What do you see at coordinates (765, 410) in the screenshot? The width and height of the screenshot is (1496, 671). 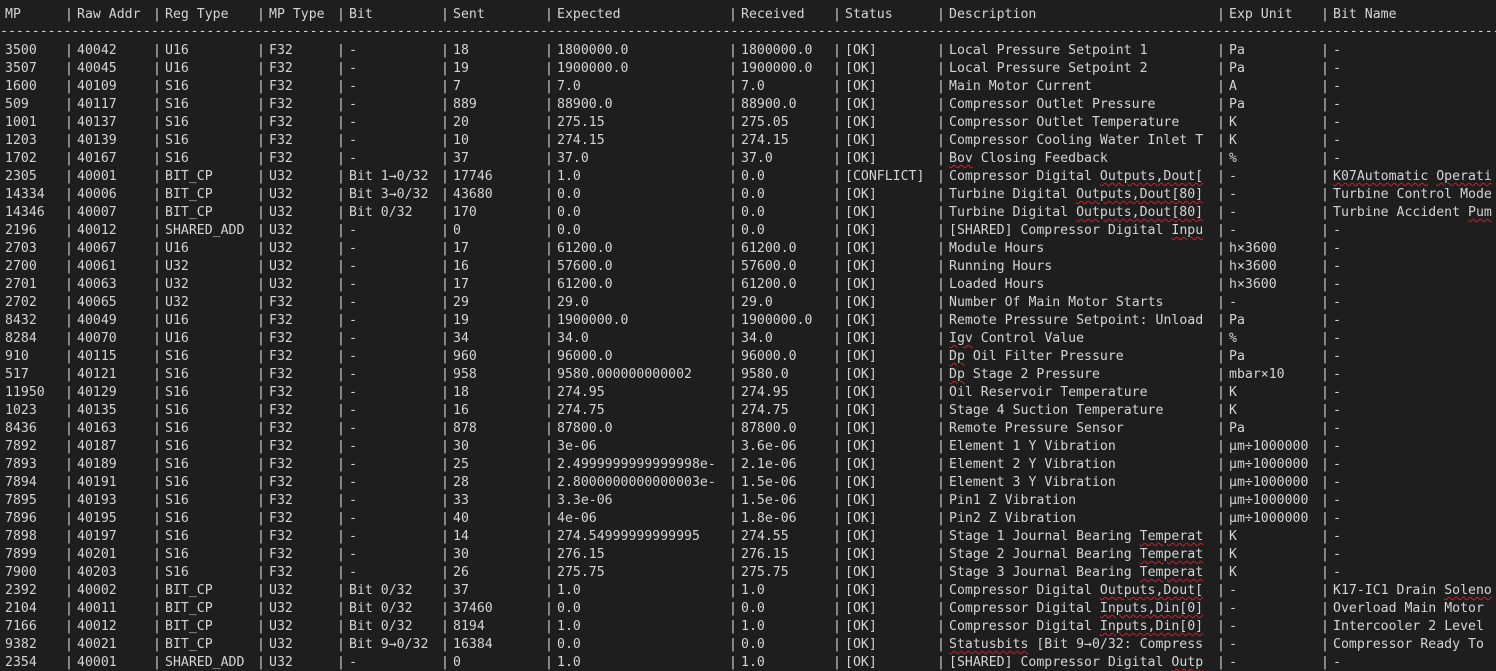 I see `cell-received: 274.75` at bounding box center [765, 410].